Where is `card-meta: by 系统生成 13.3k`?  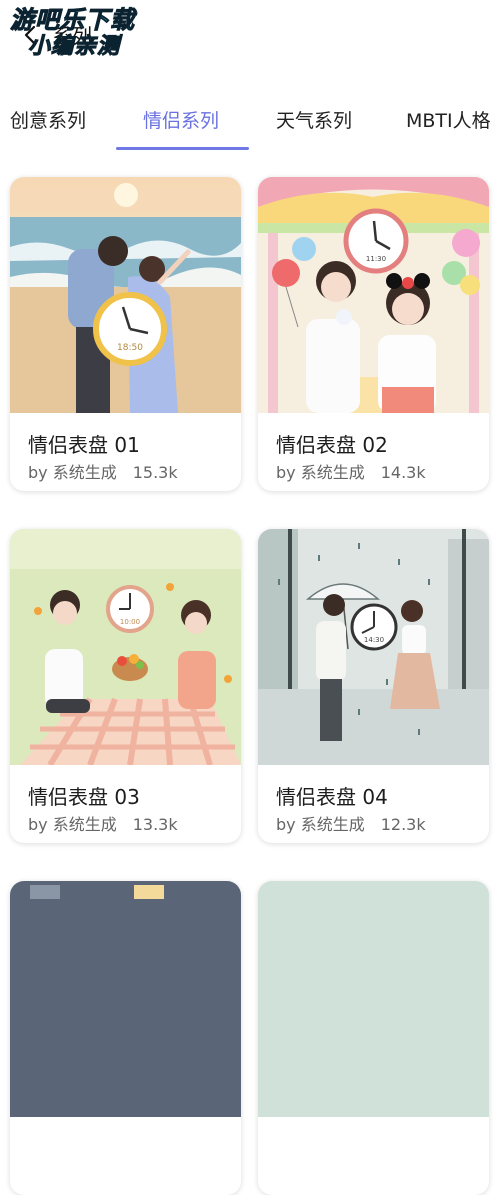
card-meta: by 系统生成 13.3k is located at coordinates (103, 823).